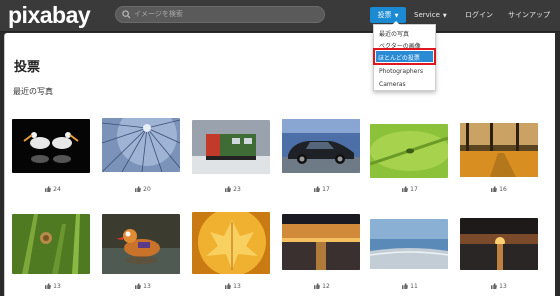 Image resolution: width=560 pixels, height=296 pixels. What do you see at coordinates (51, 244) in the screenshot?
I see `photo-thumbnail-snail` at bounding box center [51, 244].